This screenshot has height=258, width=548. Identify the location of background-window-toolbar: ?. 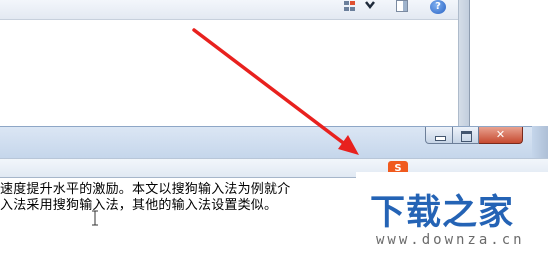
(234, 10).